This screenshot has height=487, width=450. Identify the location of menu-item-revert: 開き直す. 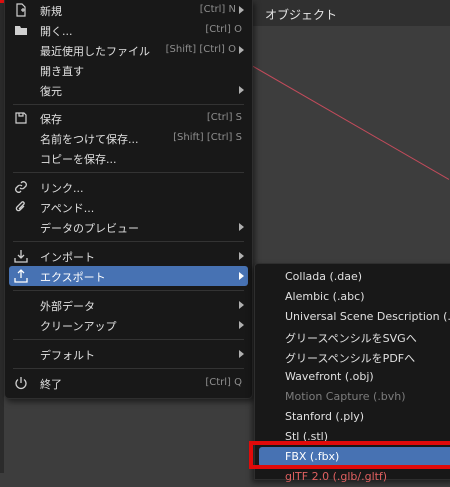
(128, 70).